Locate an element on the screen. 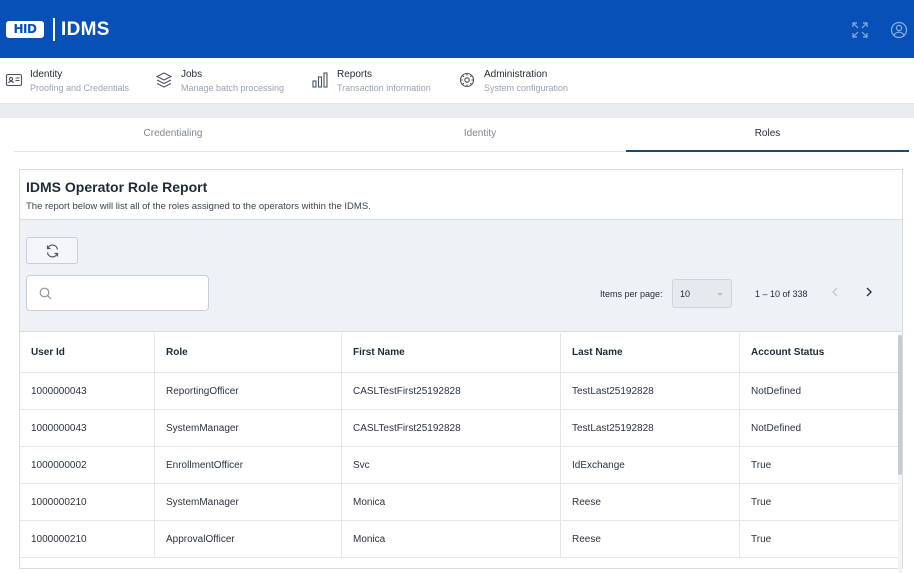 This screenshot has width=914, height=573. gear-icon is located at coordinates (467, 80).